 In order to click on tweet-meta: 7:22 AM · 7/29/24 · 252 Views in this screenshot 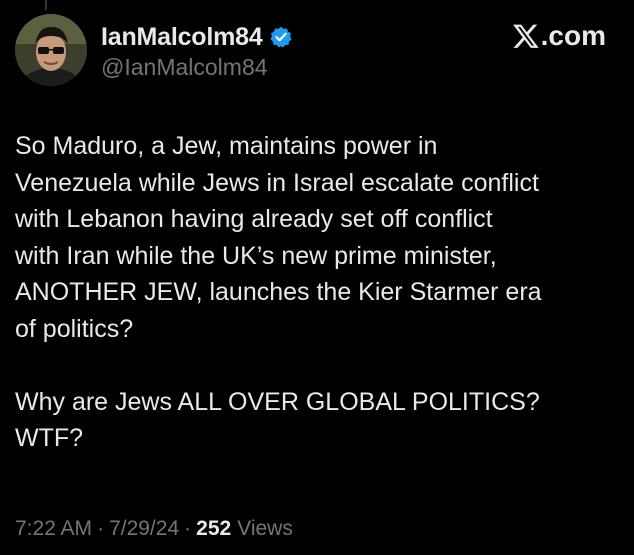, I will do `click(154, 529)`.